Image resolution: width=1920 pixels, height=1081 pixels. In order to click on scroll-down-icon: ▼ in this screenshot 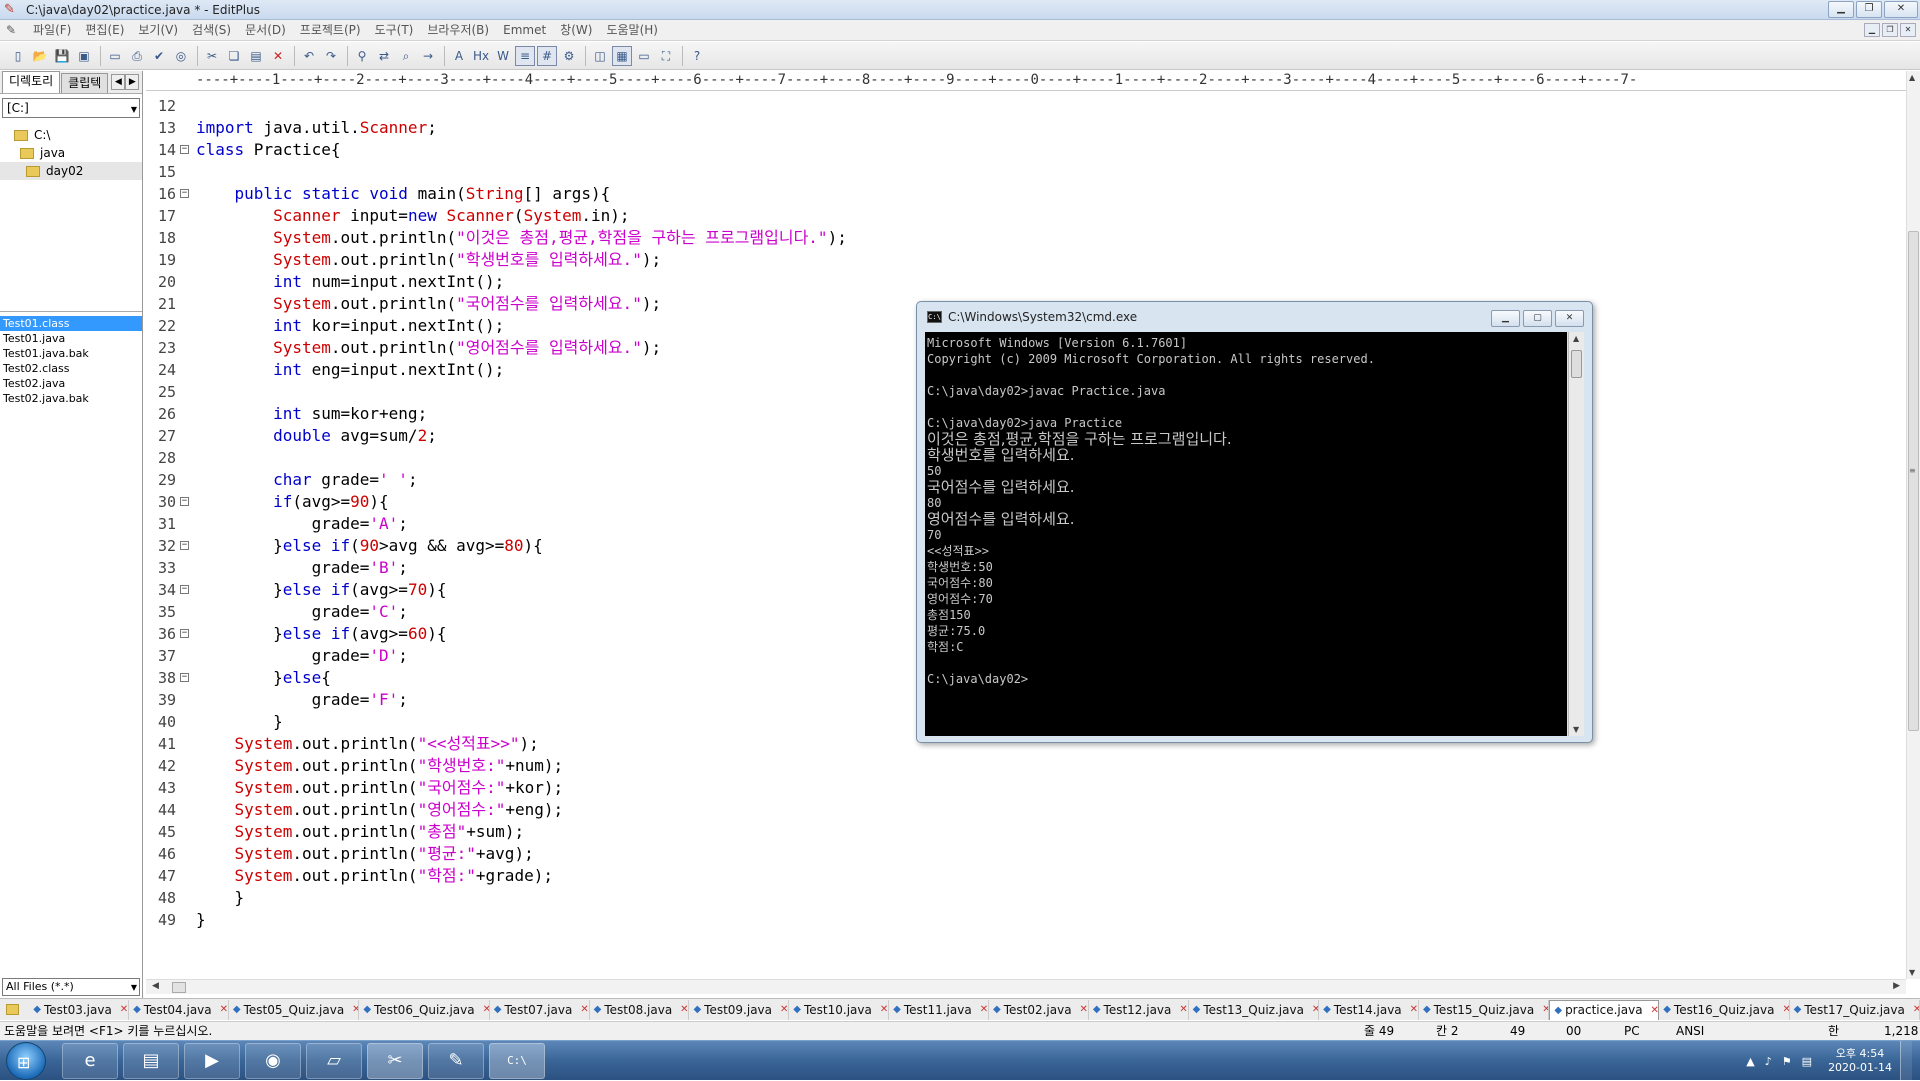, I will do `click(1576, 729)`.